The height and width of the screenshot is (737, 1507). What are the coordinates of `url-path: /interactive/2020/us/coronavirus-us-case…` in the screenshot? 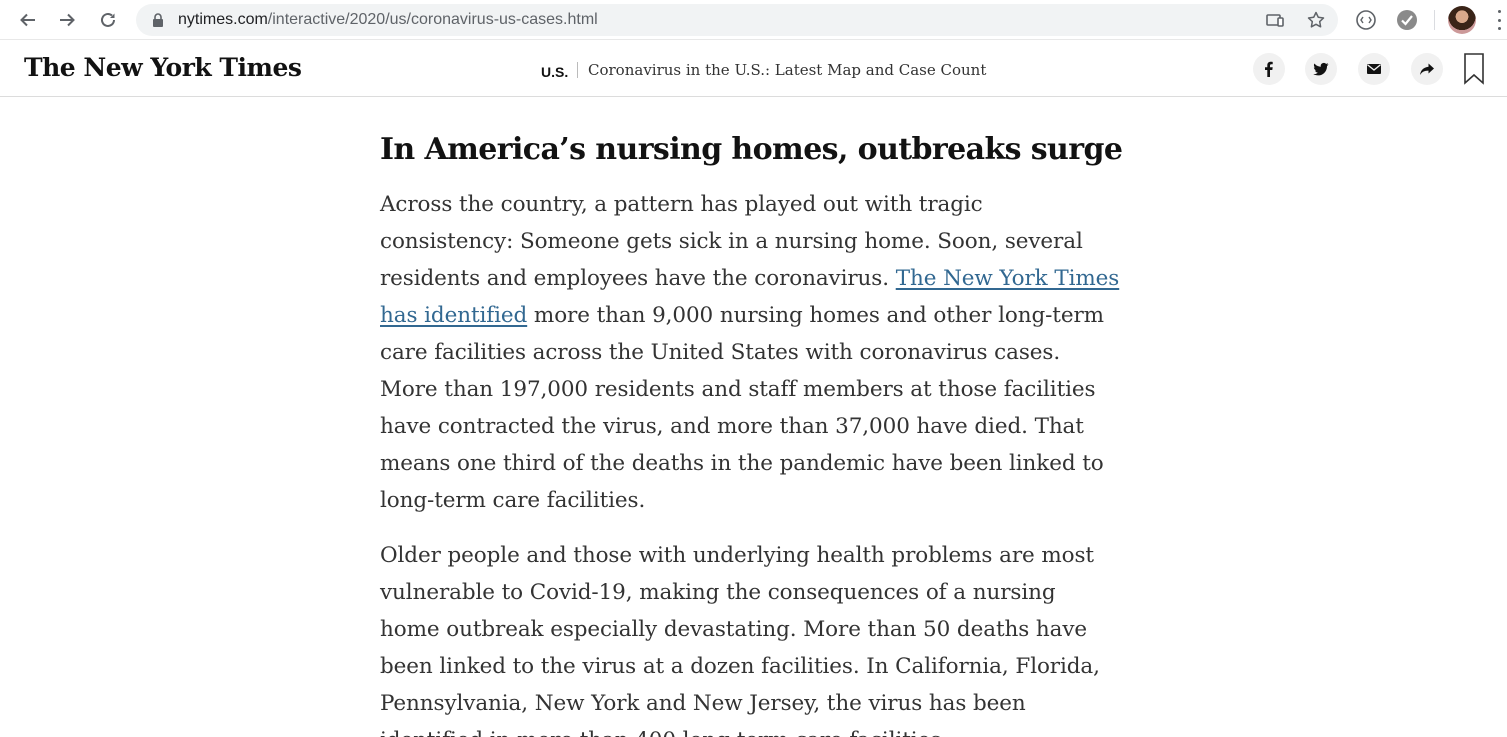 It's located at (432, 19).